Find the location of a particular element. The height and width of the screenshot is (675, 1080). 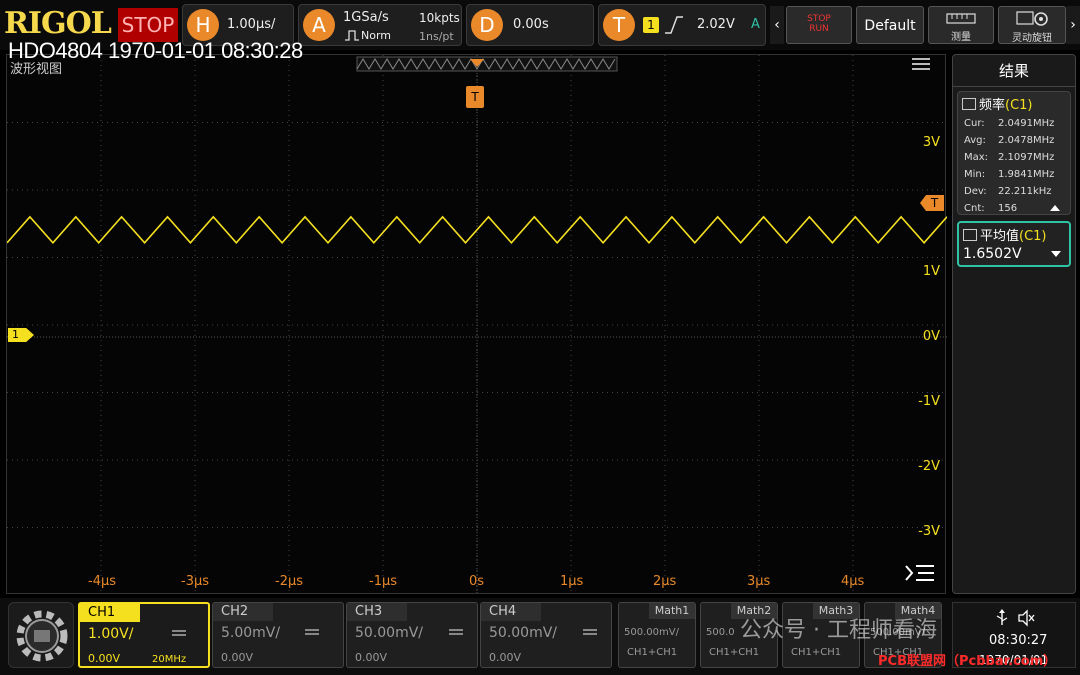

trigger-panel: T 1 2.02V A is located at coordinates (682, 25).